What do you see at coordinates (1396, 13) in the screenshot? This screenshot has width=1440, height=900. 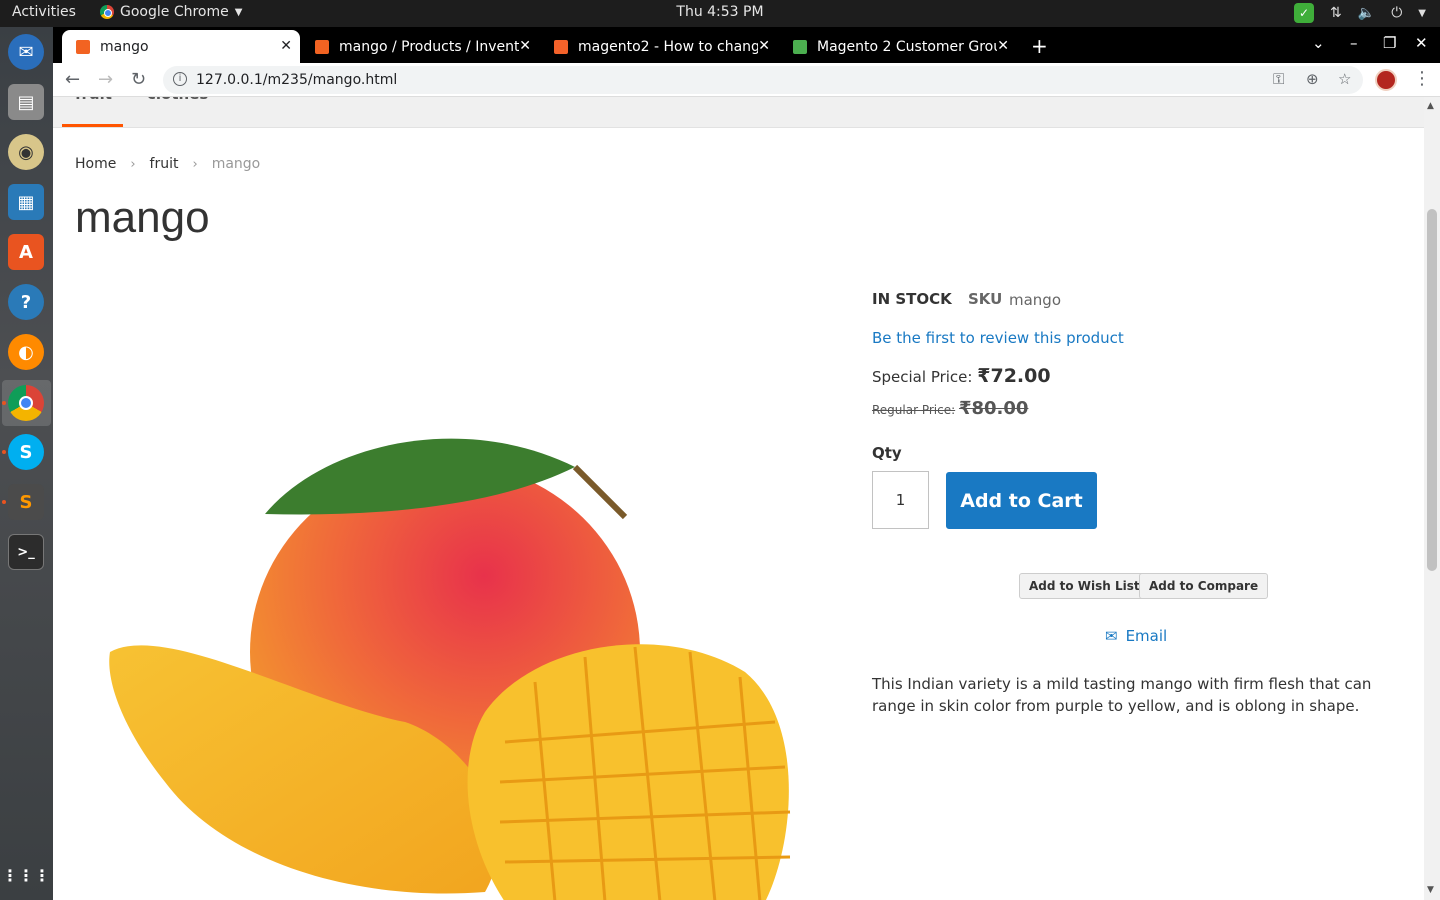 I see `power-icon: ⏻` at bounding box center [1396, 13].